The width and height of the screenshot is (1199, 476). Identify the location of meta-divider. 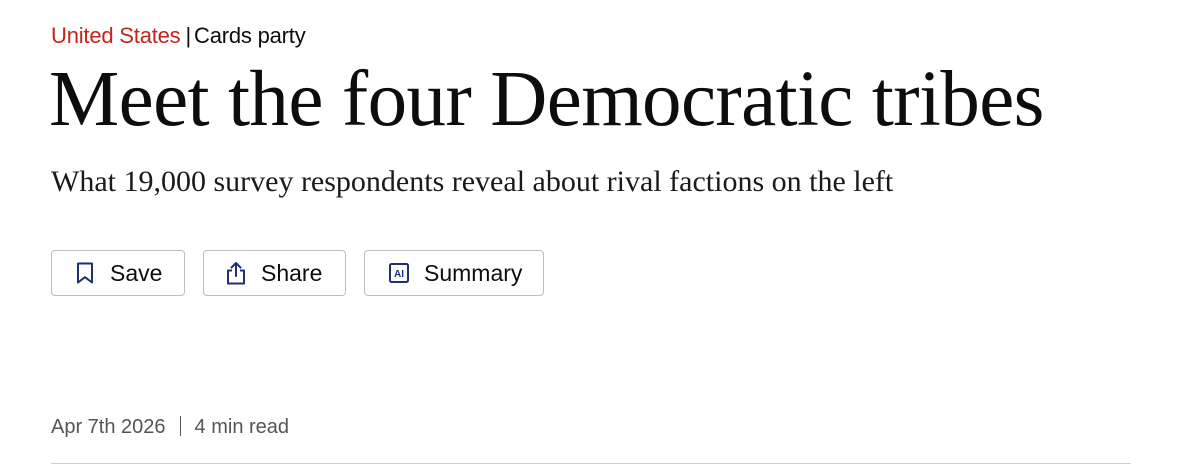
(180, 426).